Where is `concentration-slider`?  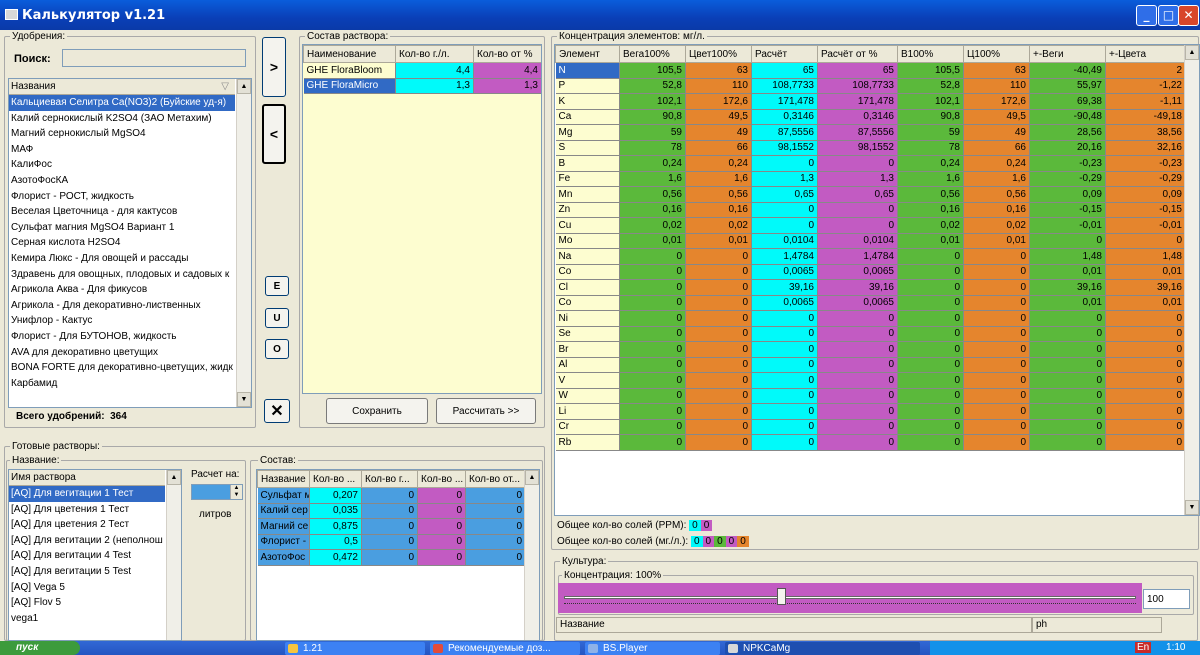 concentration-slider is located at coordinates (850, 598).